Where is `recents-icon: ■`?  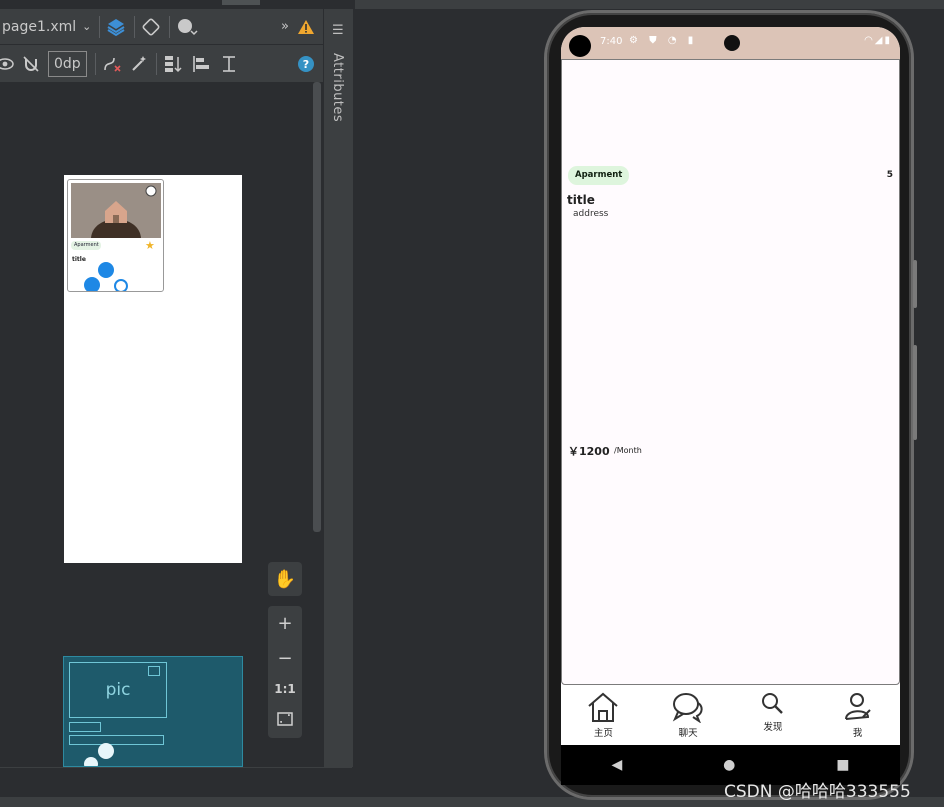 recents-icon: ■ is located at coordinates (842, 765).